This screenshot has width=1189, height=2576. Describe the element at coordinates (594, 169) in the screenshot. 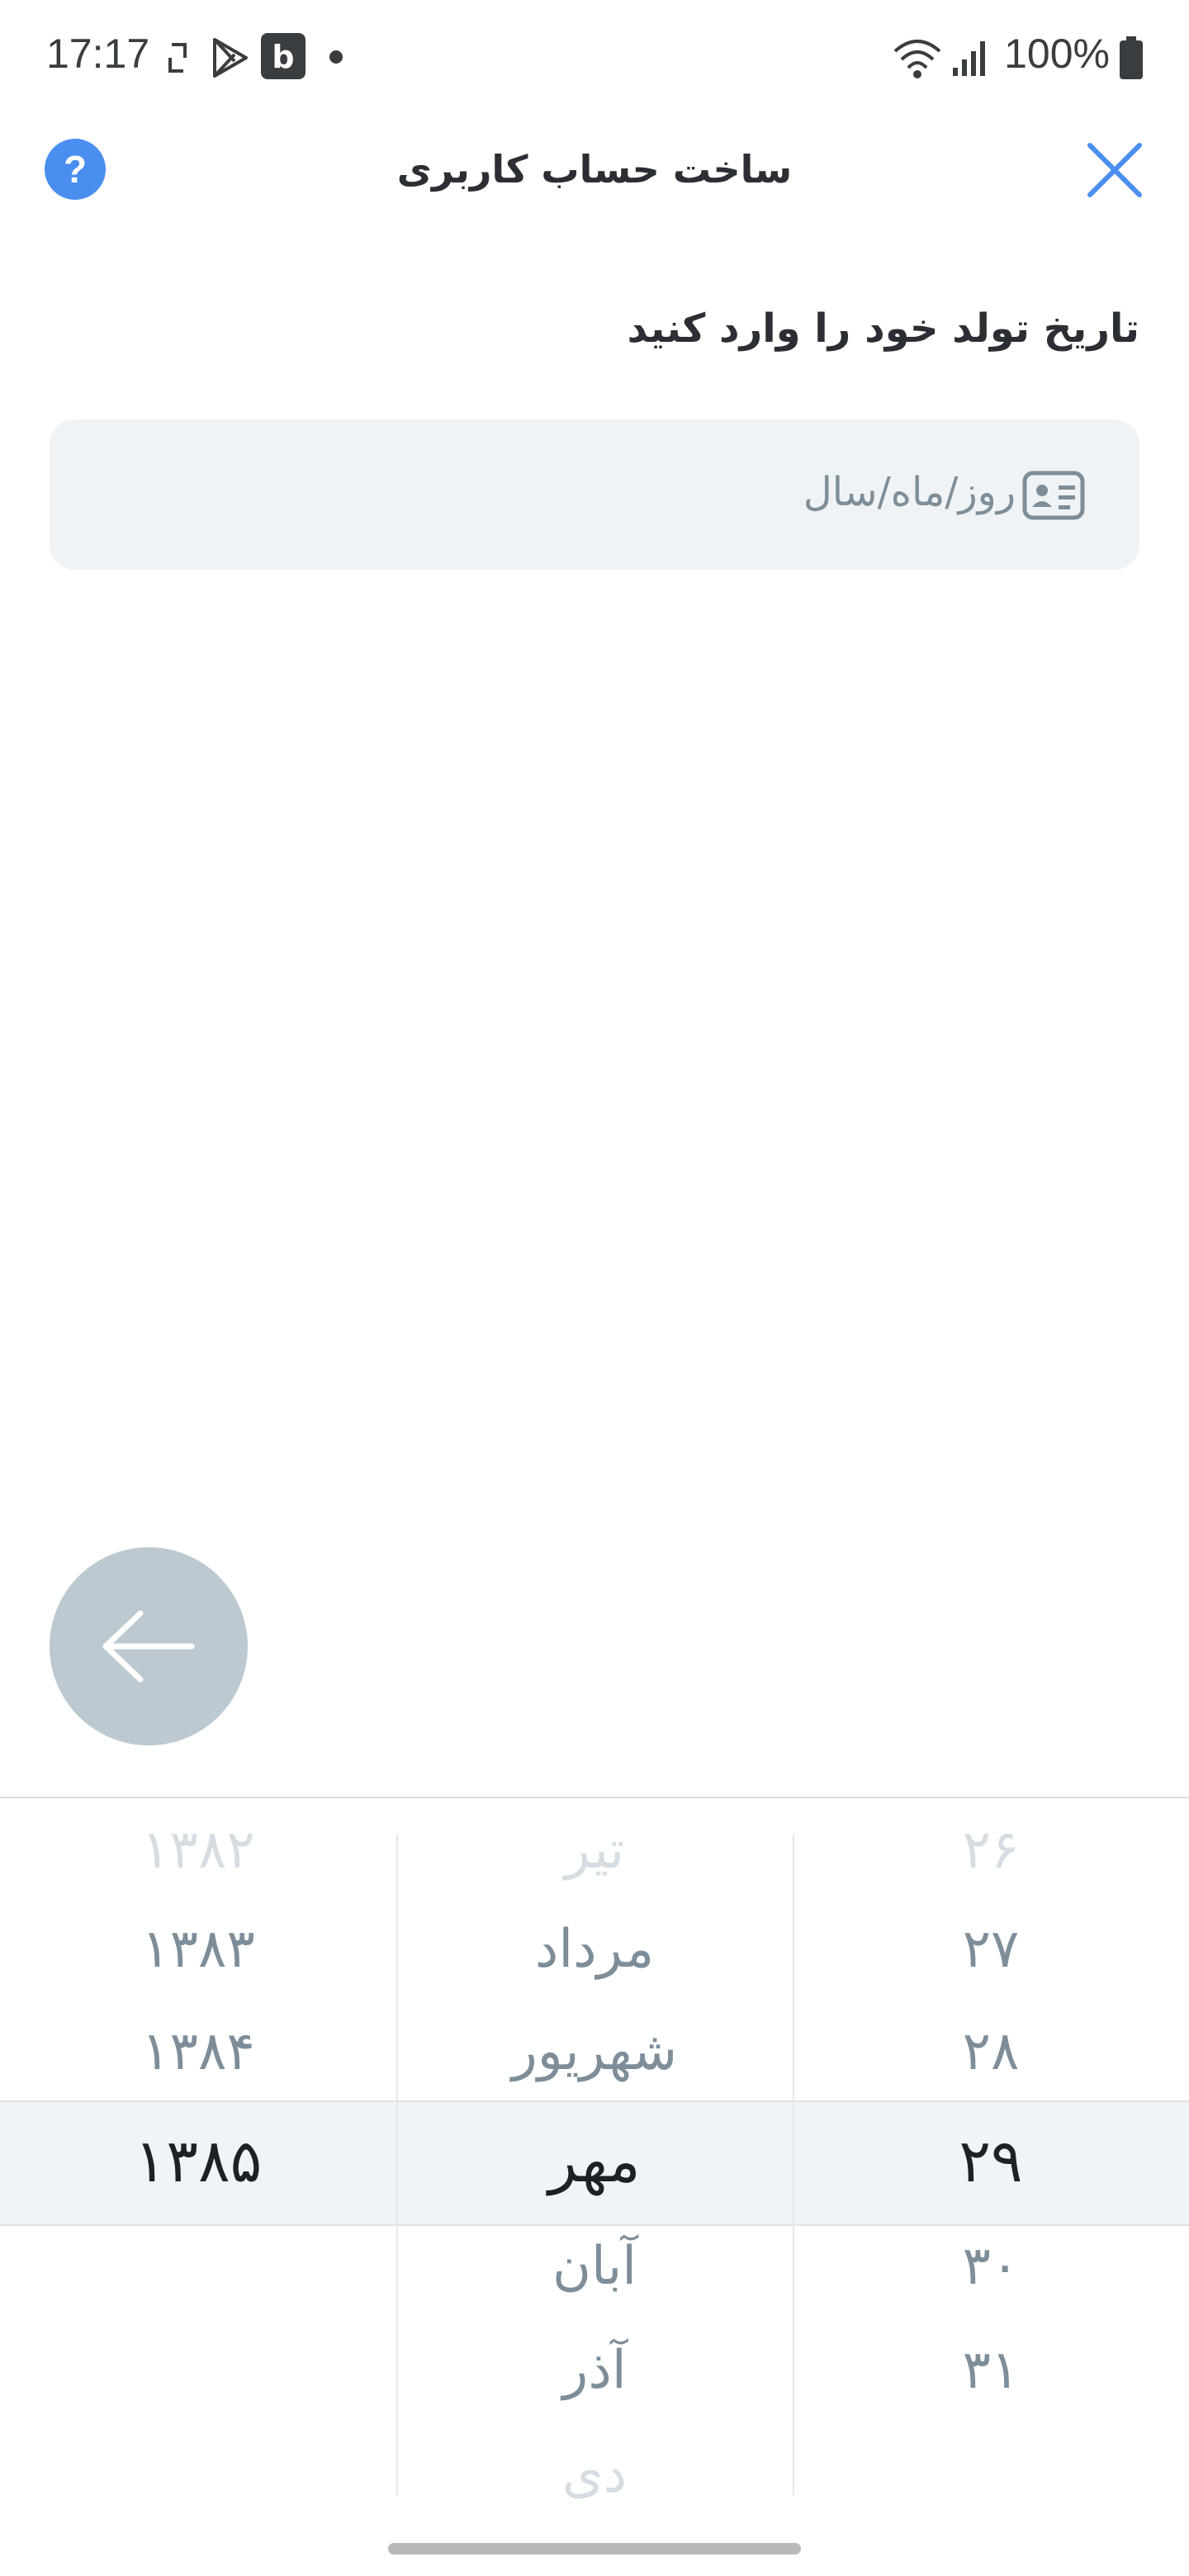

I see `page-title: ساخت حساب کاربری` at that location.